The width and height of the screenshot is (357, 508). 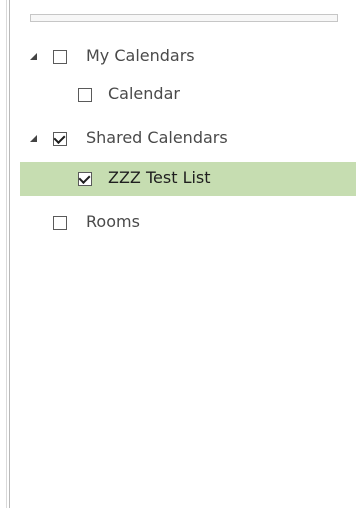 I want to click on tree-item-shared-calendars: Shared Calendars, so click(x=183, y=139).